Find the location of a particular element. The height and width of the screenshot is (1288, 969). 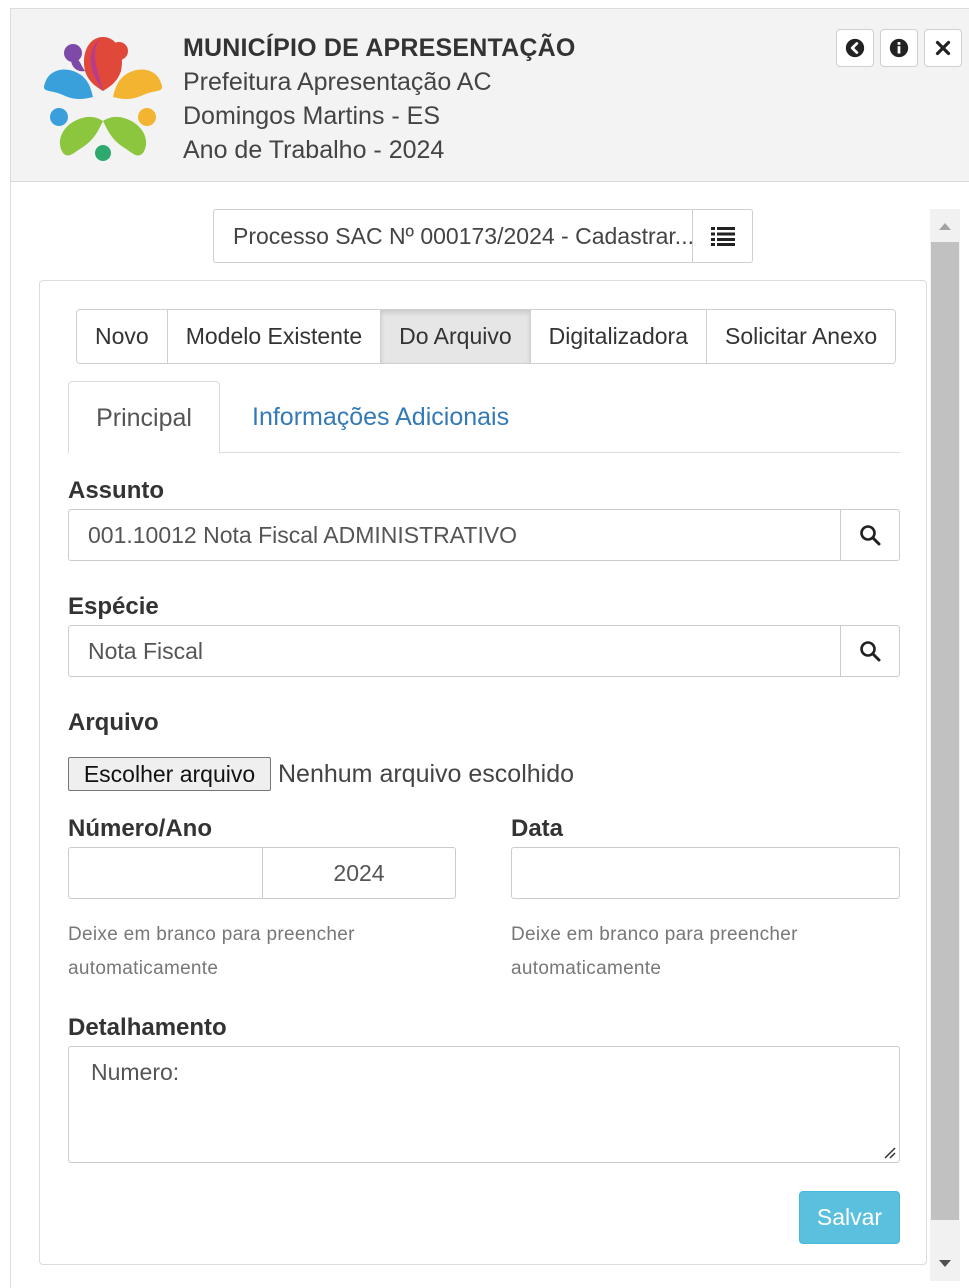

process-menu-button is located at coordinates (722, 236).